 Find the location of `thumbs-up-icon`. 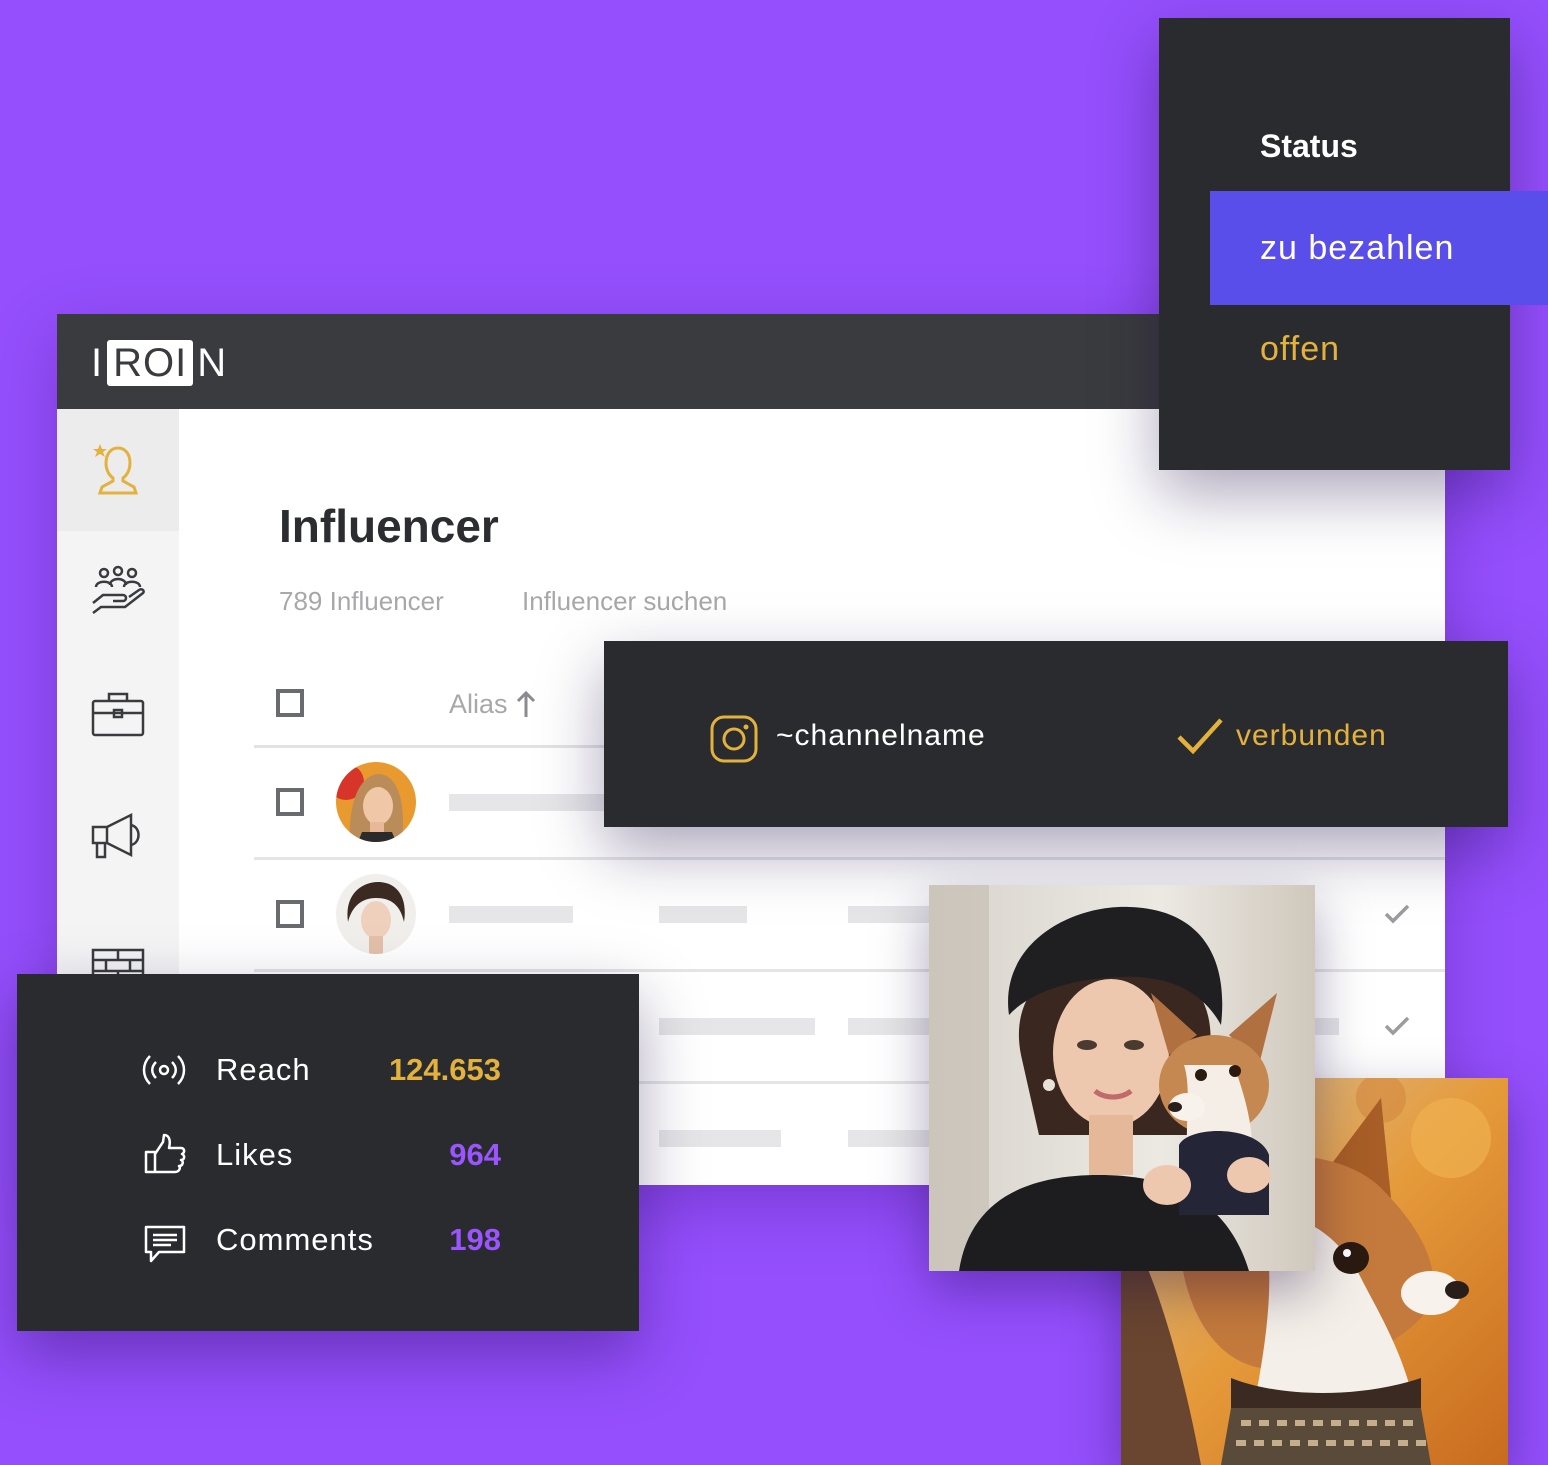

thumbs-up-icon is located at coordinates (165, 1153).